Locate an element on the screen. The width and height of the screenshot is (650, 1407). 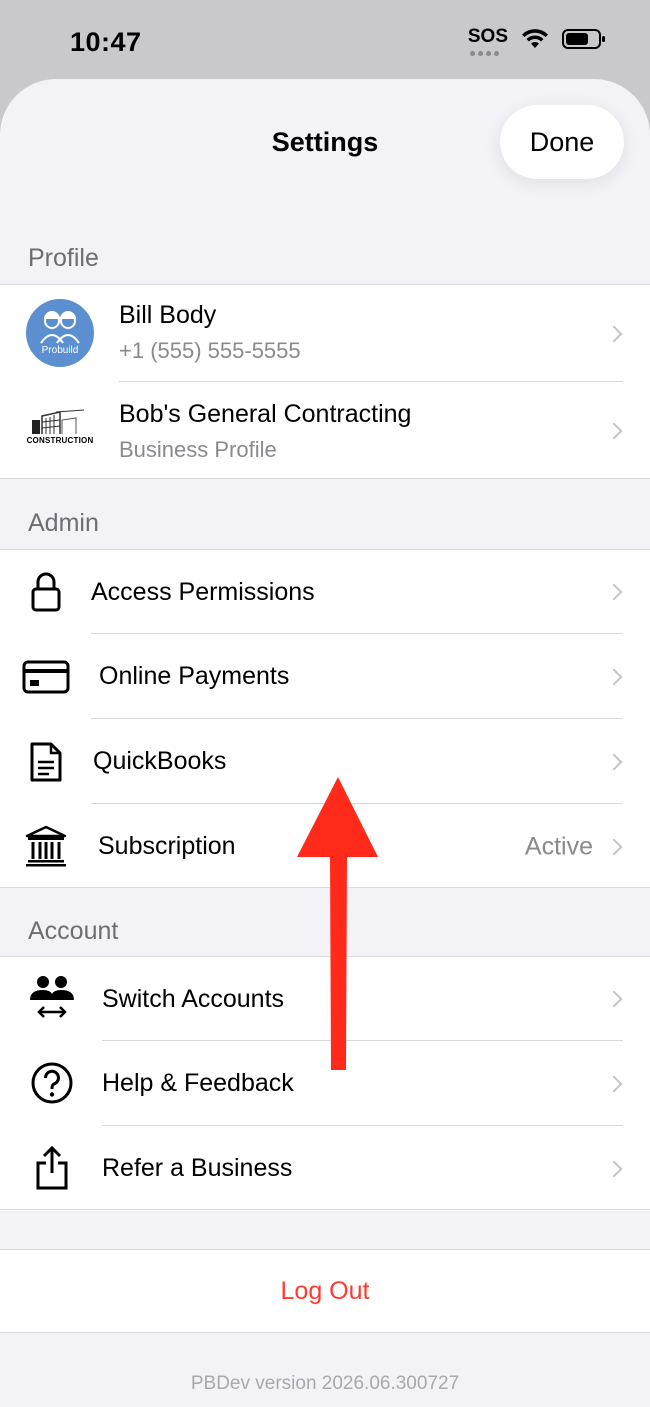
admin-item-label: QuickBooks is located at coordinates (160, 761).